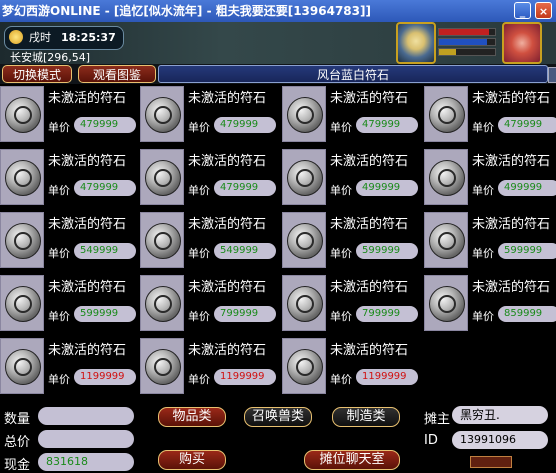 The width and height of the screenshot is (556, 473). I want to click on quantity-label: 数量, so click(17, 419).